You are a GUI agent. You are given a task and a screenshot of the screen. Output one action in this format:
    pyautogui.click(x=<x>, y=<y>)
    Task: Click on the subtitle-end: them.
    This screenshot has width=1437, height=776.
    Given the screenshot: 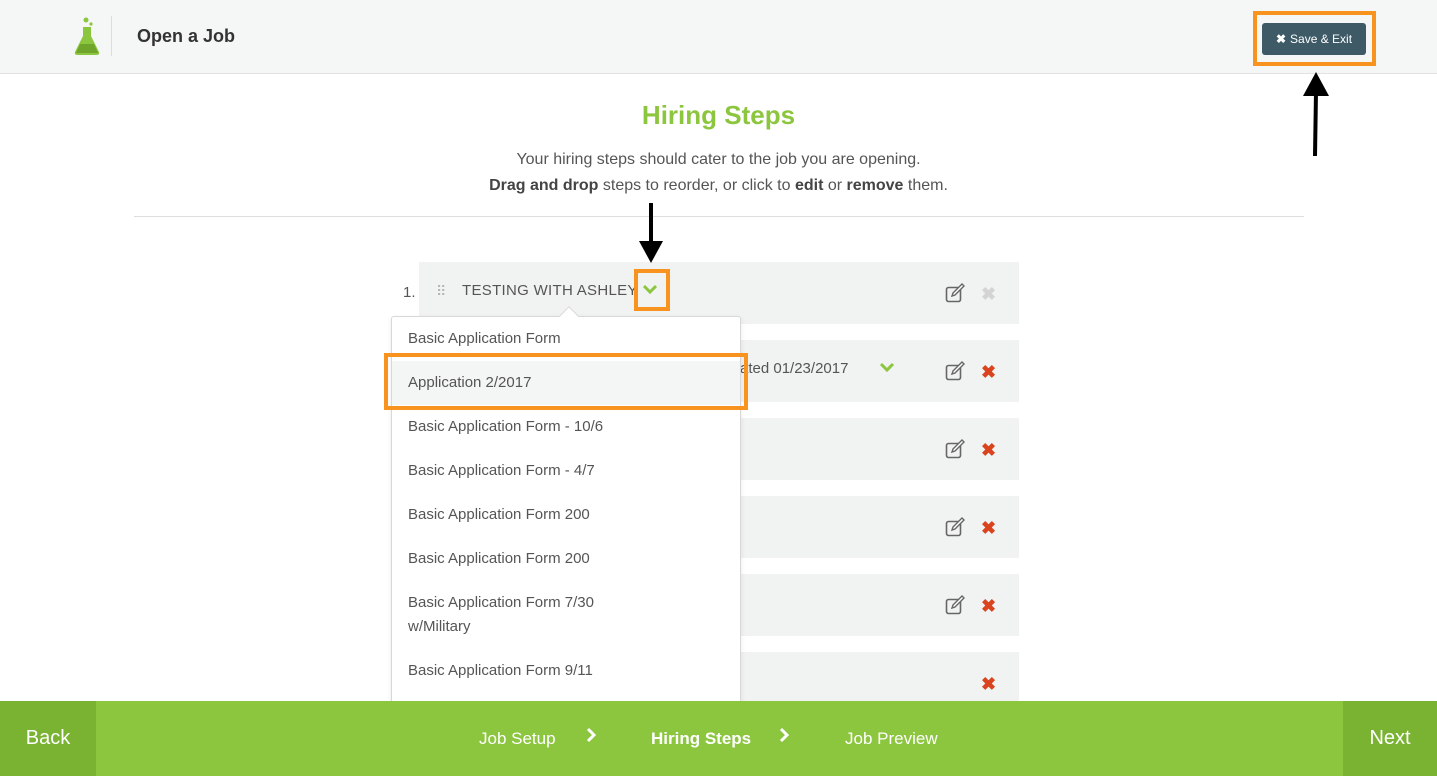 What is the action you would take?
    pyautogui.click(x=925, y=185)
    